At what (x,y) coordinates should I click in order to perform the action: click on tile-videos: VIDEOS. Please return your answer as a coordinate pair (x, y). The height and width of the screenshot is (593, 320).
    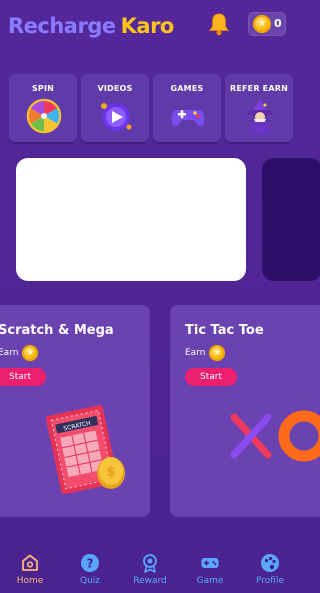
    Looking at the image, I should click on (115, 108).